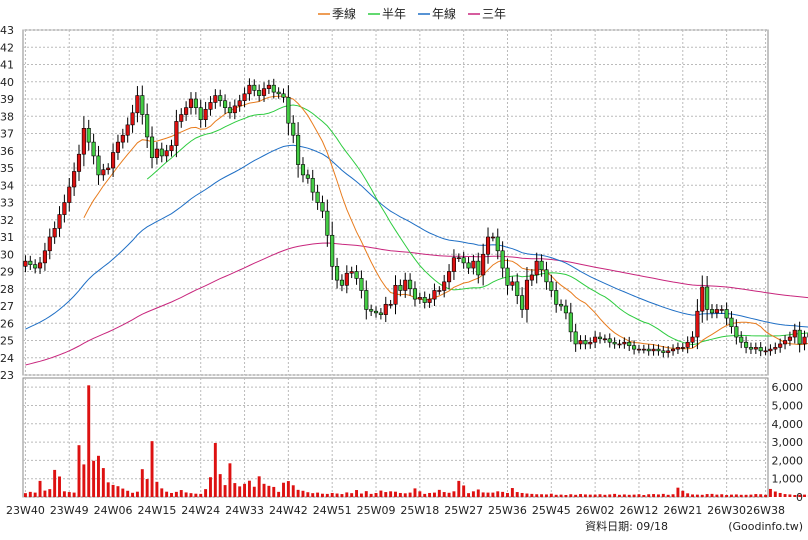 The width and height of the screenshot is (808, 540). Describe the element at coordinates (156, 510) in the screenshot. I see `week-tick-label: 24W15` at that location.